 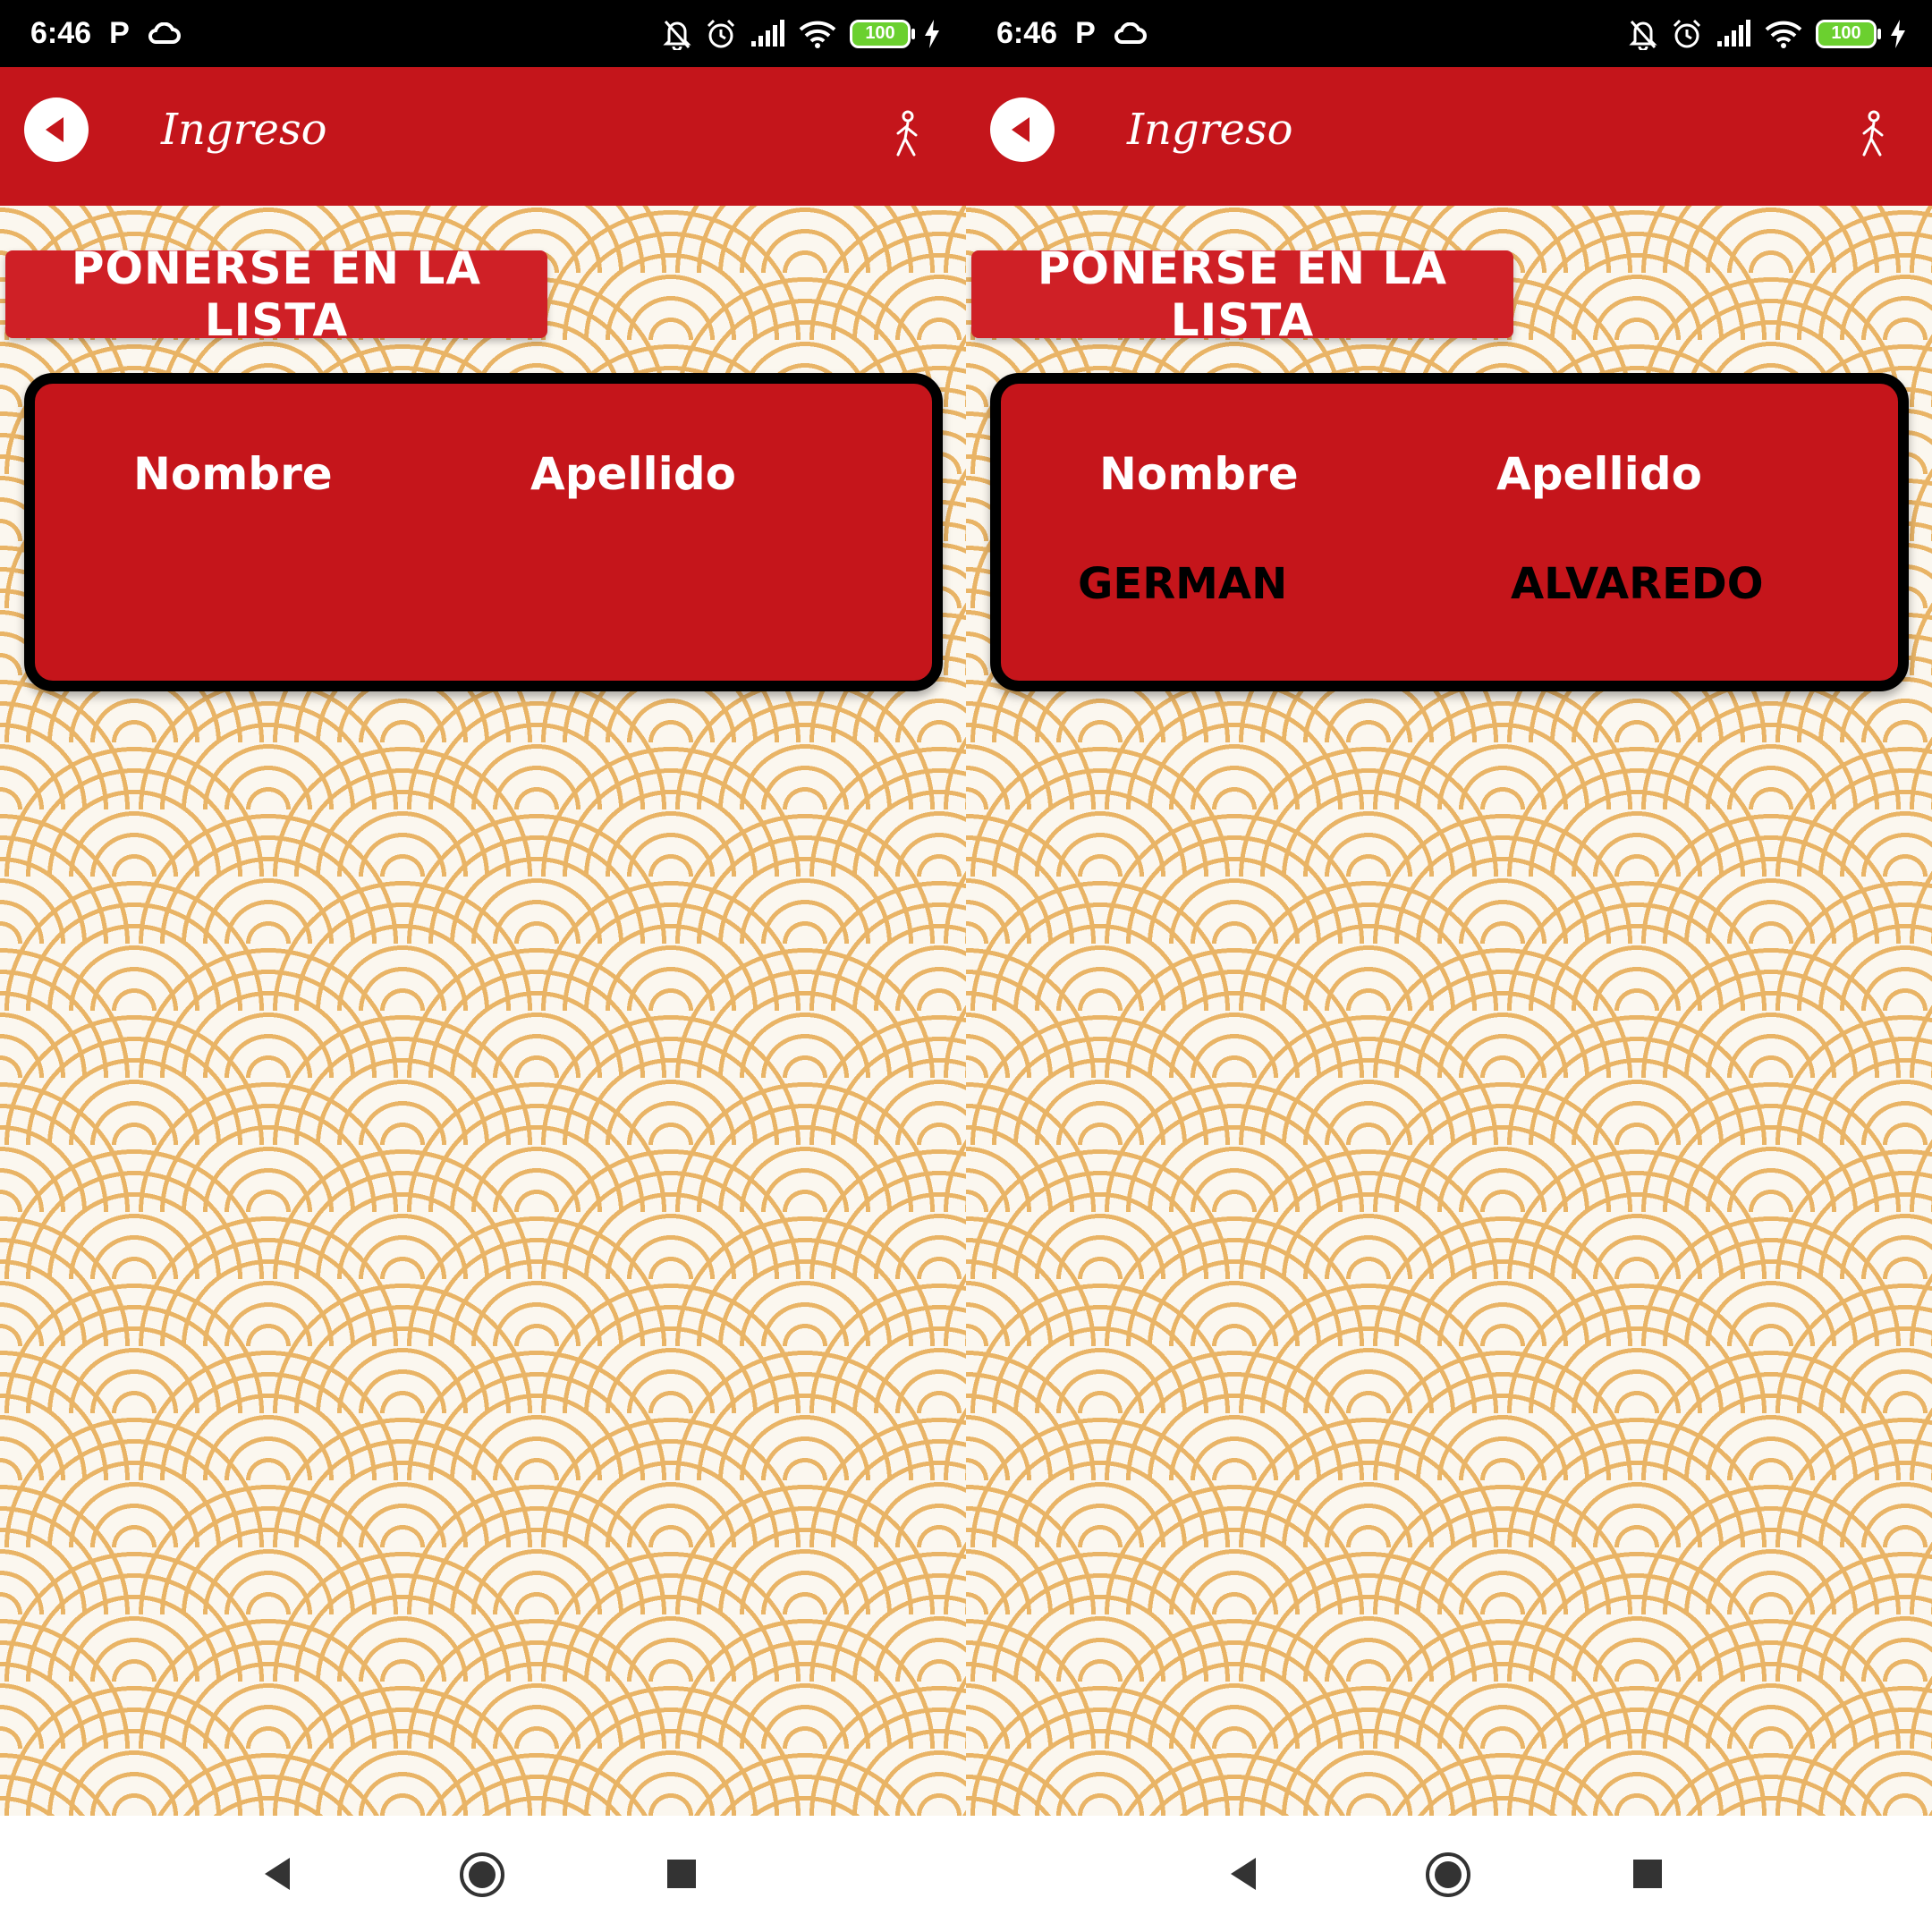 I want to click on list-item-apellido: ALVAREDO, so click(x=1637, y=584).